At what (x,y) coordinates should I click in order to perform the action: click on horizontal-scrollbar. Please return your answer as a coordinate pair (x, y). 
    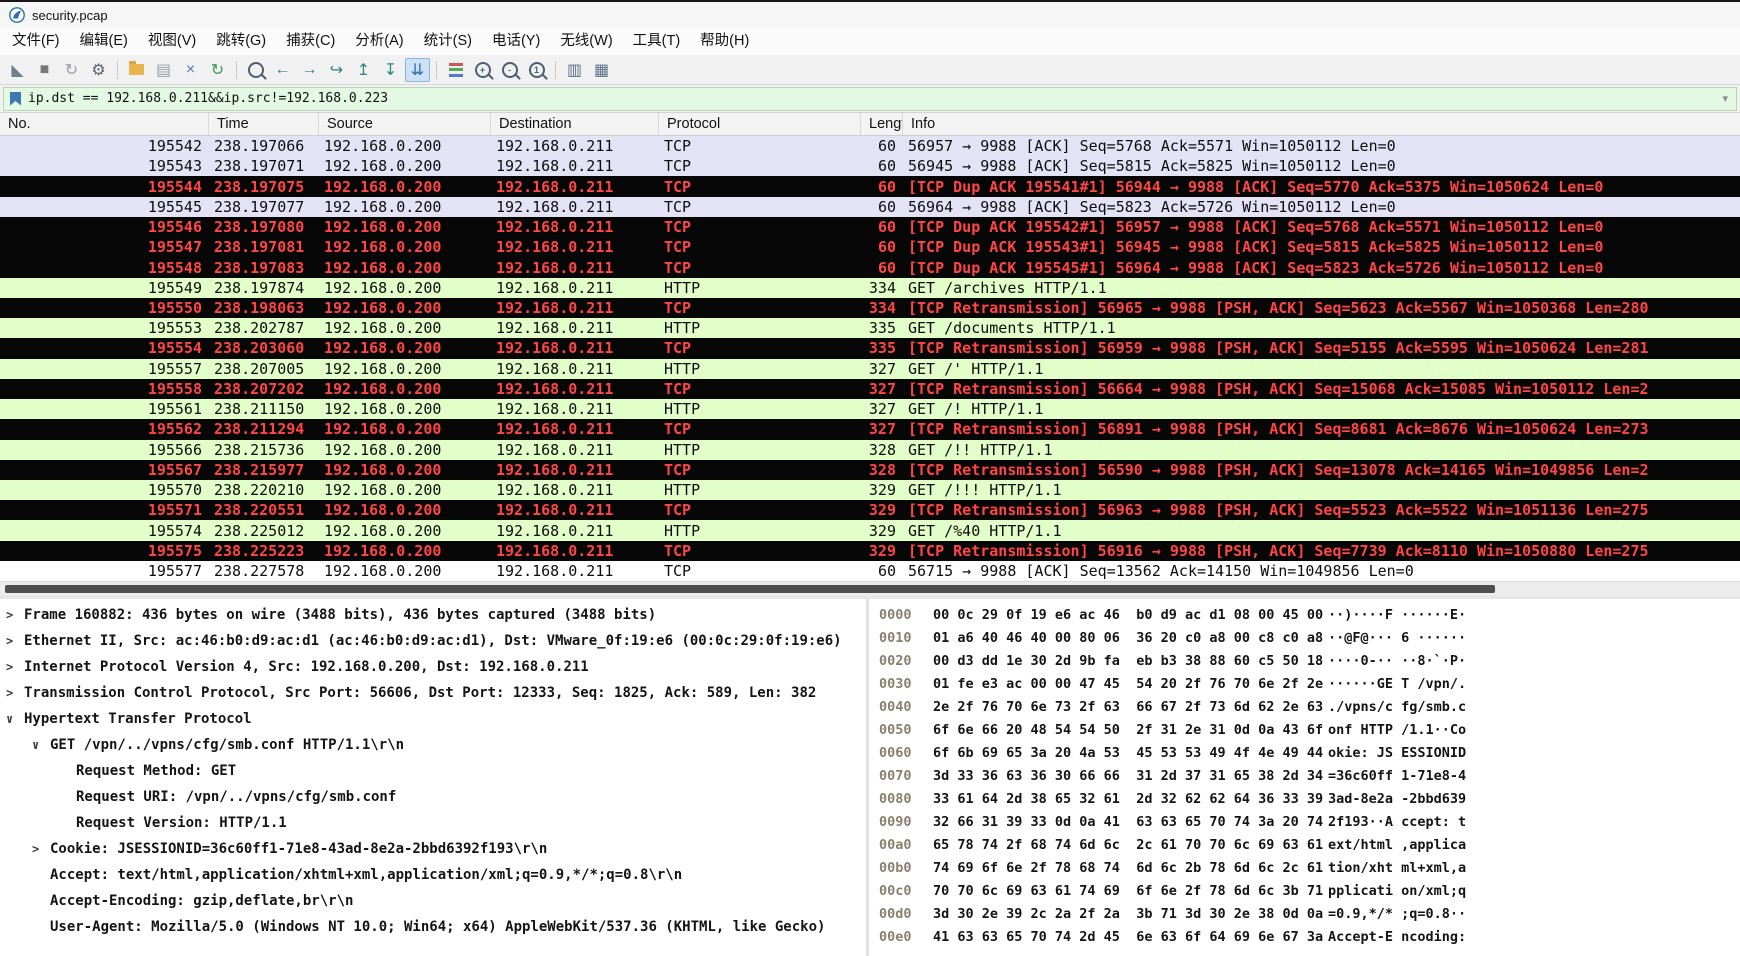
    Looking at the image, I should click on (870, 588).